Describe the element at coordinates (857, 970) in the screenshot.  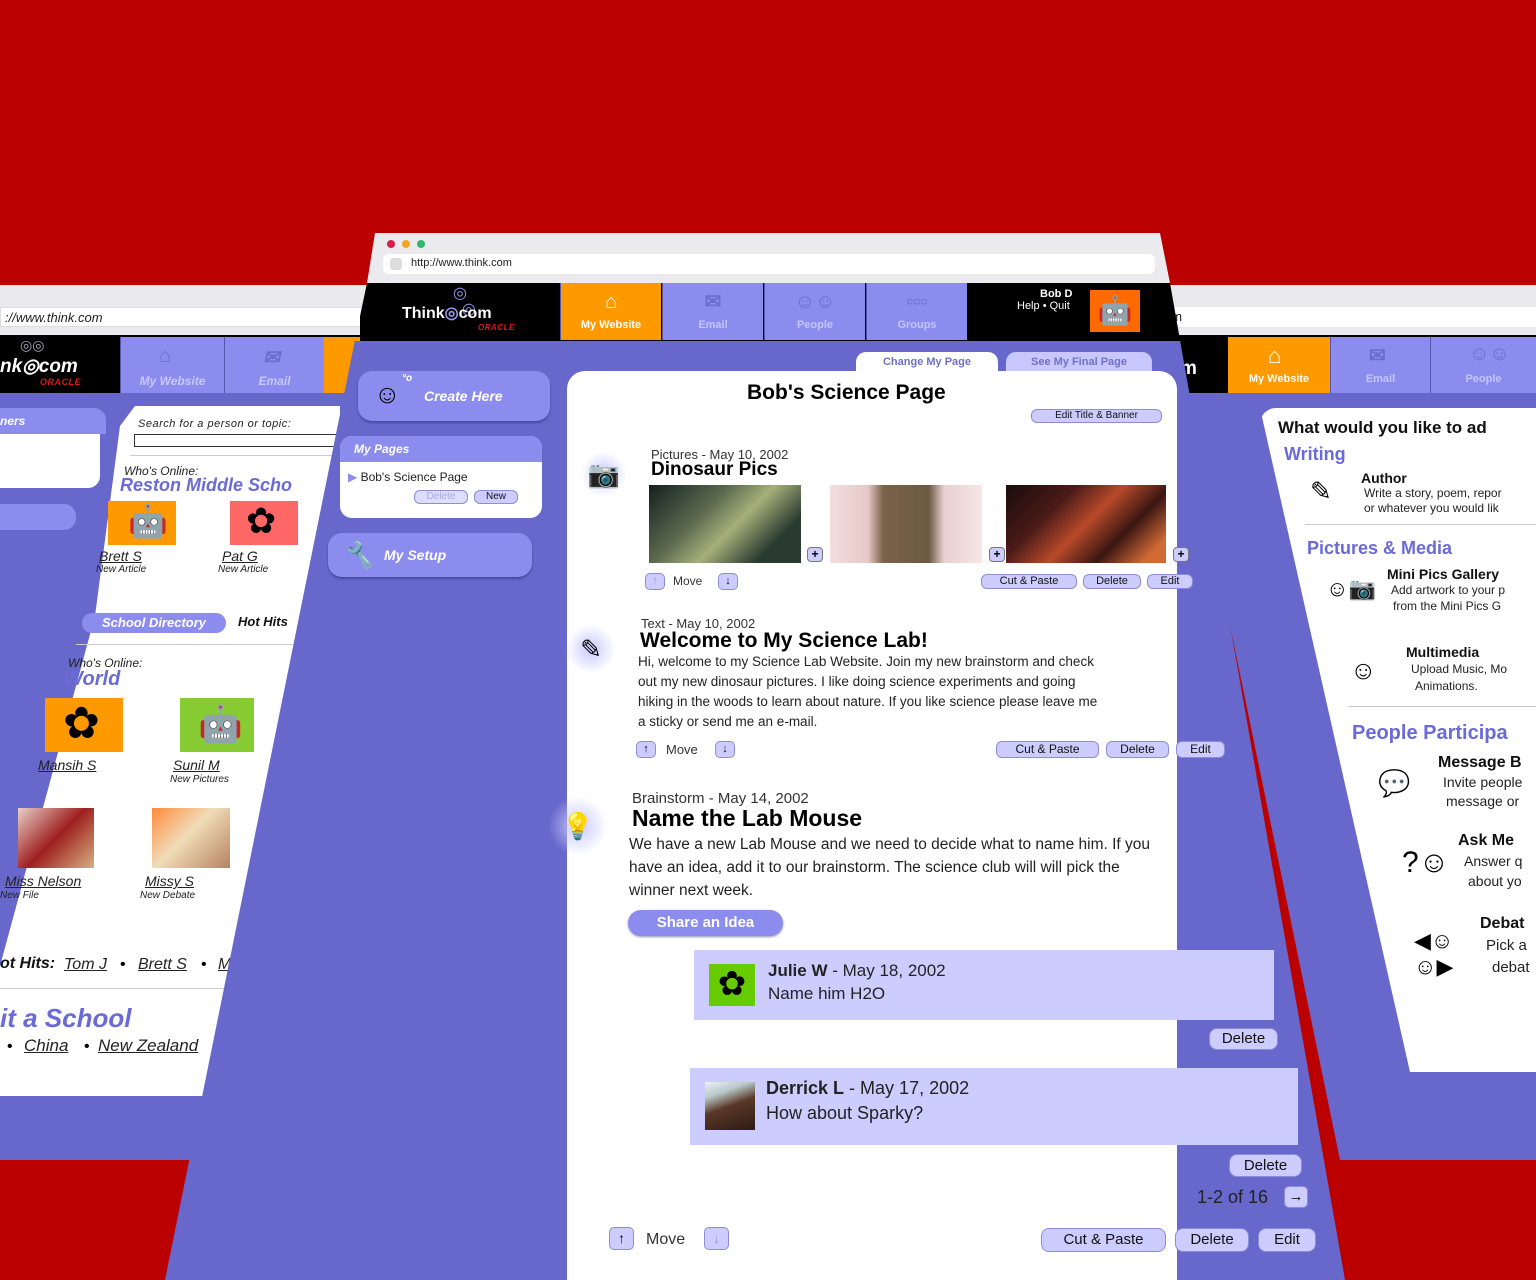
I see `comment-header: Julie W - May 18, 2002` at that location.